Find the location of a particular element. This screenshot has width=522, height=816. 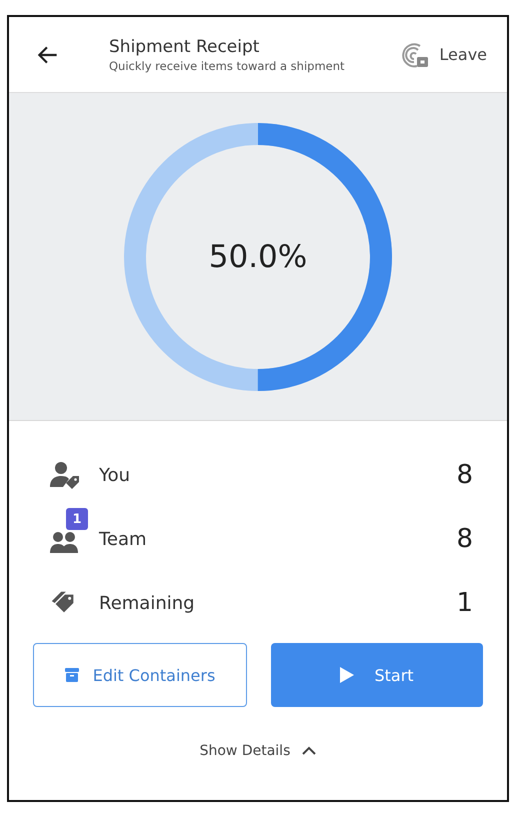

stat-label: You is located at coordinates (115, 475).